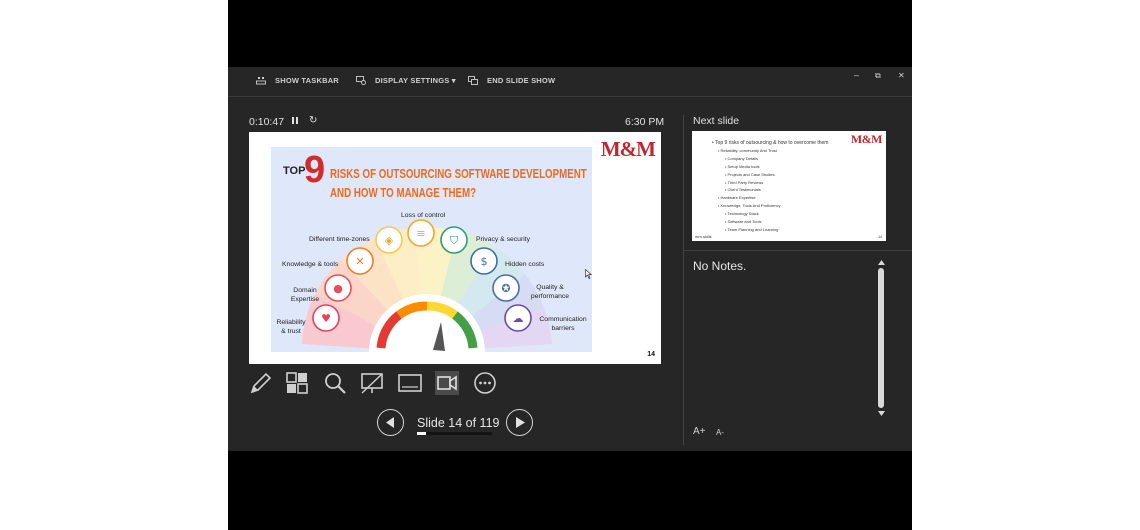 The height and width of the screenshot is (530, 1140). What do you see at coordinates (261, 383) in the screenshot?
I see `pen-icon` at bounding box center [261, 383].